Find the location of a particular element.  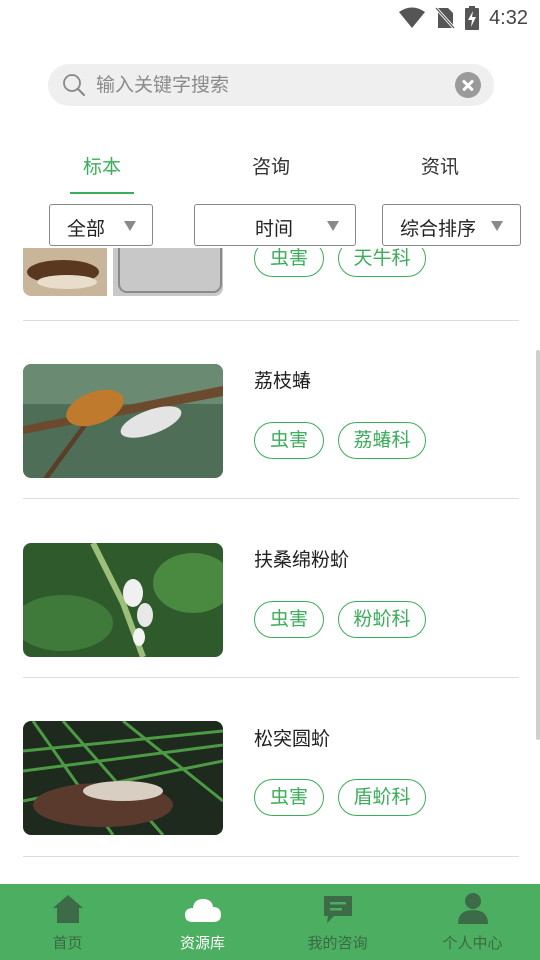

specimen-title: 扶桑绵粉蚧 is located at coordinates (302, 560).